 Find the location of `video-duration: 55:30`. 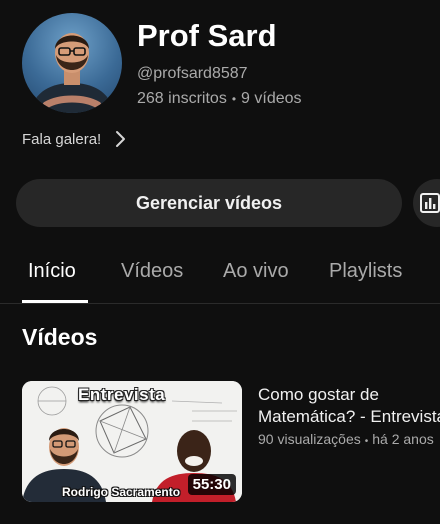

video-duration: 55:30 is located at coordinates (211, 484).